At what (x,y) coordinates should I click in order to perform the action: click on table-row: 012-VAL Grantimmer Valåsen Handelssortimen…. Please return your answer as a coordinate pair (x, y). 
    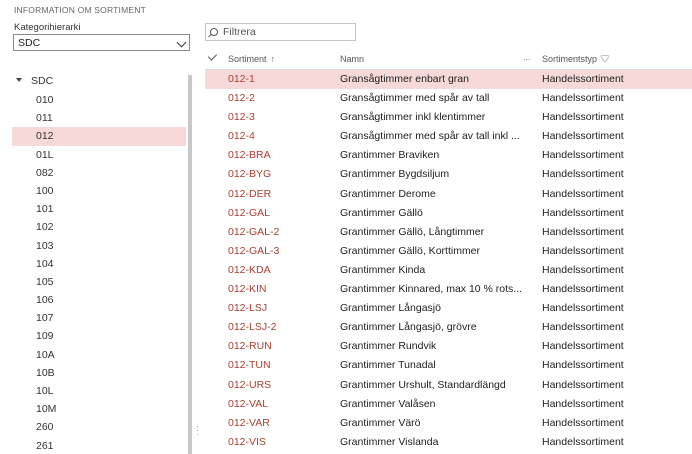
    Looking at the image, I should click on (448, 404).